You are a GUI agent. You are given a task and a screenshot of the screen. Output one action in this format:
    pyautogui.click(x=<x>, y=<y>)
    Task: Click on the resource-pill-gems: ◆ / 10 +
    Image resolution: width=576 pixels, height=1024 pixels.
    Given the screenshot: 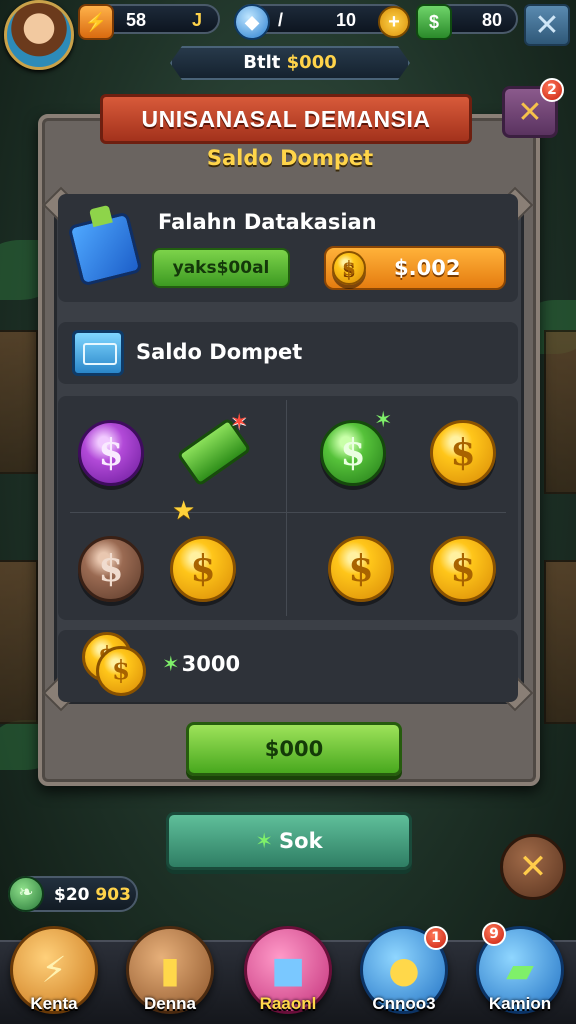 What is the action you would take?
    pyautogui.click(x=322, y=22)
    